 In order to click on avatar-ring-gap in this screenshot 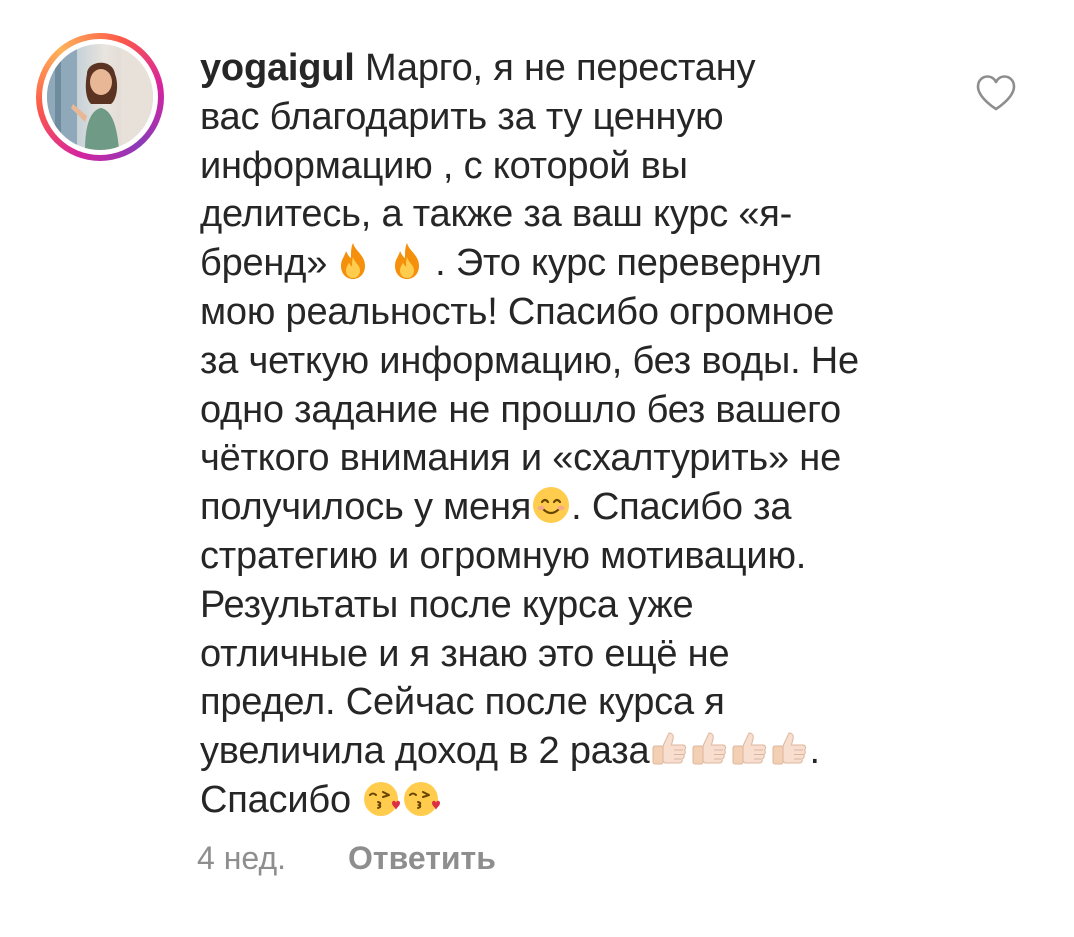, I will do `click(100, 97)`.